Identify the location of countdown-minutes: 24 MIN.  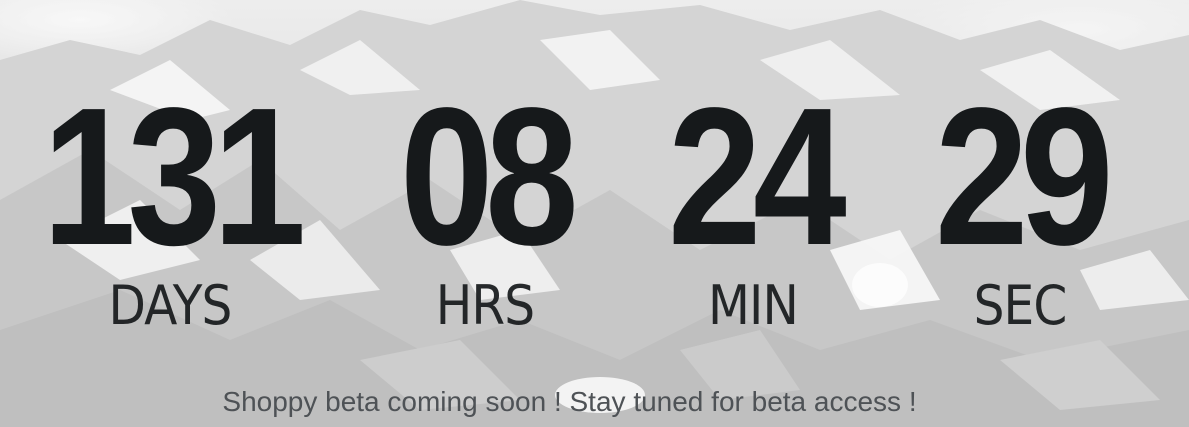
(753, 202).